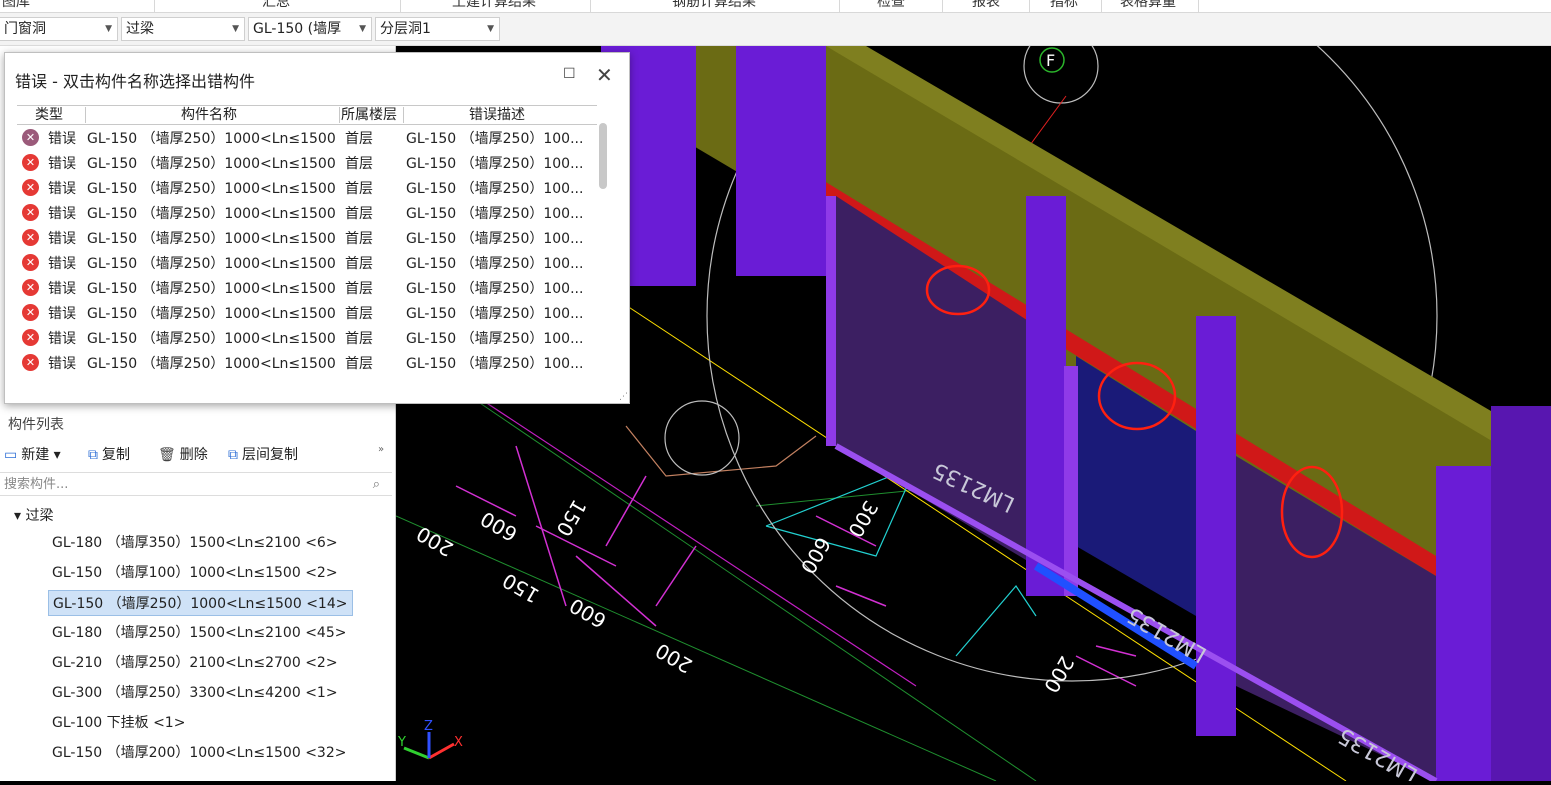  What do you see at coordinates (986, 5) in the screenshot?
I see `tab-report: 报表` at bounding box center [986, 5].